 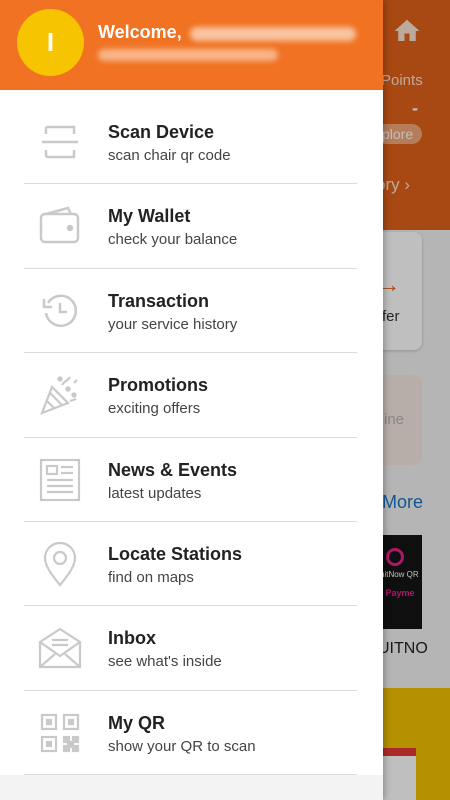 I want to click on envelope-icon, so click(x=60, y=648).